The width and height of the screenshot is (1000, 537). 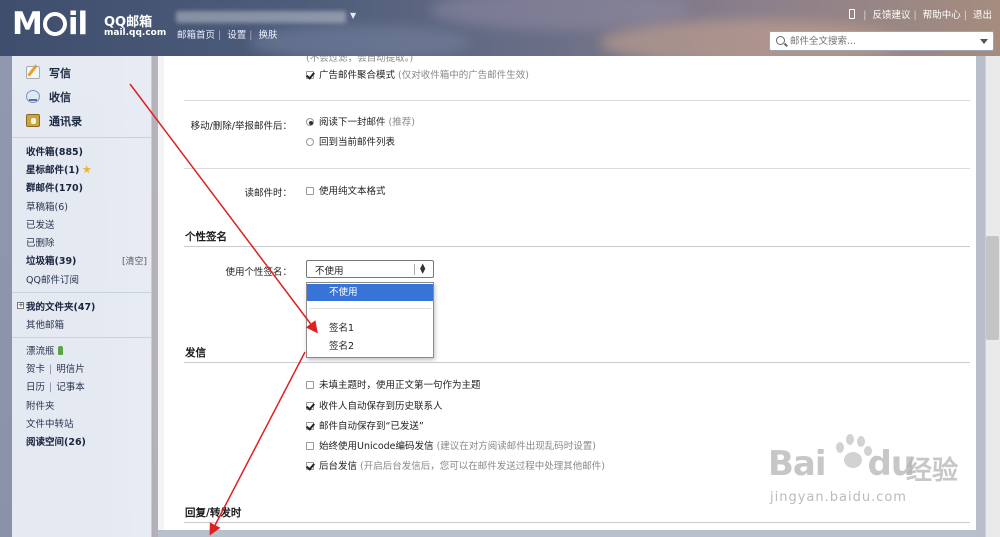 What do you see at coordinates (838, 497) in the screenshot?
I see `watermark-url: jingyan.baidu.com` at bounding box center [838, 497].